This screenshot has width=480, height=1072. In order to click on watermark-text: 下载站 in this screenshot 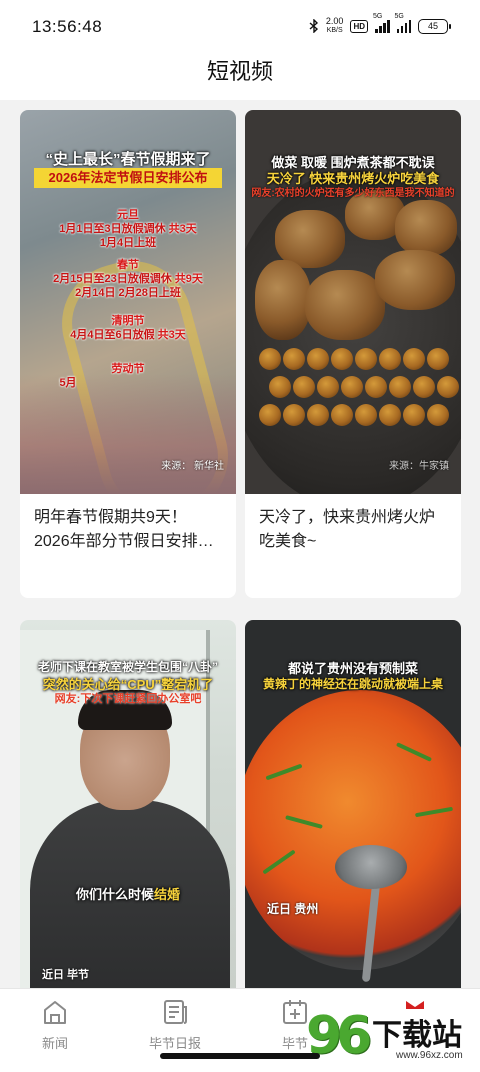, I will do `click(417, 1035)`.